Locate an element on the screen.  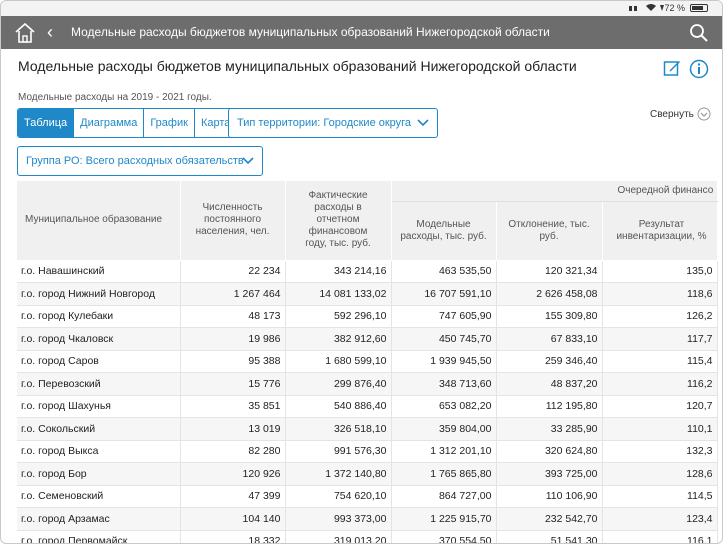
cell-value: 120 321,34 is located at coordinates (549, 271).